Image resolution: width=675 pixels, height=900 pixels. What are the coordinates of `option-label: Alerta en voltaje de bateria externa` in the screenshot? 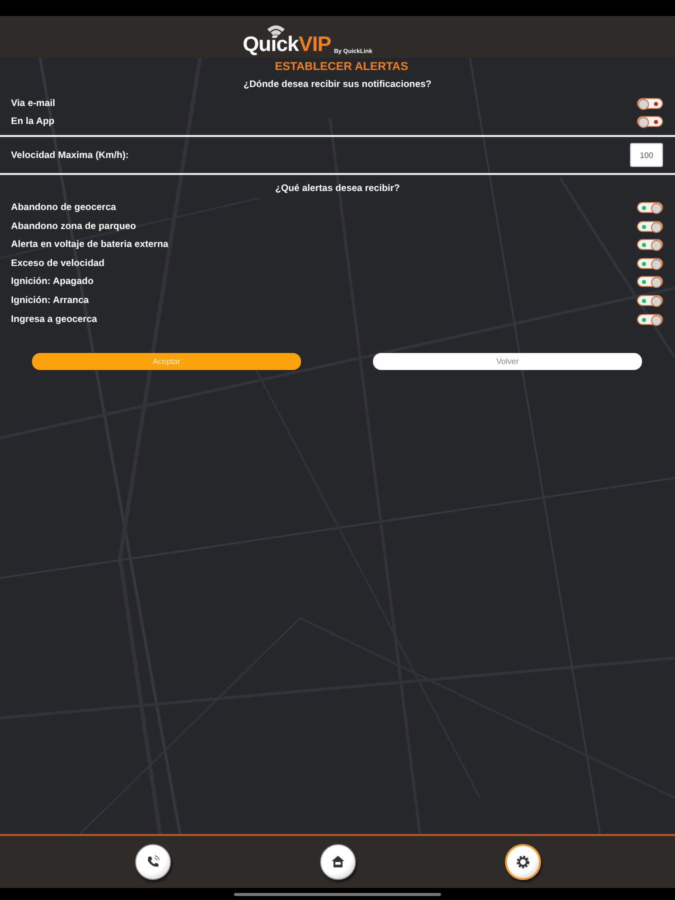 It's located at (89, 244).